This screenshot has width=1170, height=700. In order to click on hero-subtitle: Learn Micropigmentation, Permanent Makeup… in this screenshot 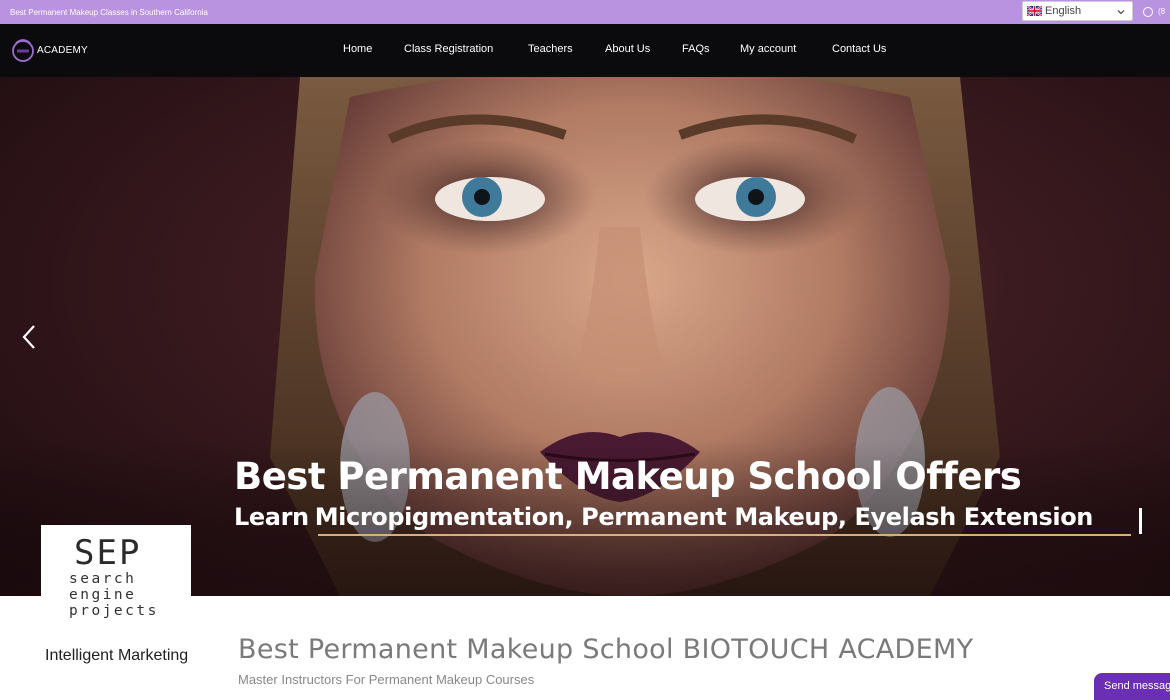, I will do `click(663, 517)`.